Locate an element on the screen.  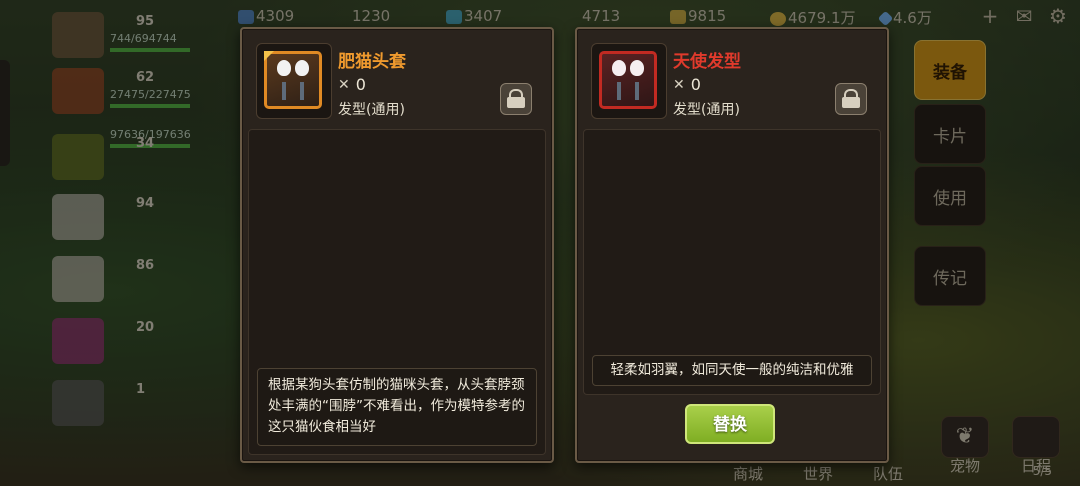
replace-button: 替换 is located at coordinates (730, 424).